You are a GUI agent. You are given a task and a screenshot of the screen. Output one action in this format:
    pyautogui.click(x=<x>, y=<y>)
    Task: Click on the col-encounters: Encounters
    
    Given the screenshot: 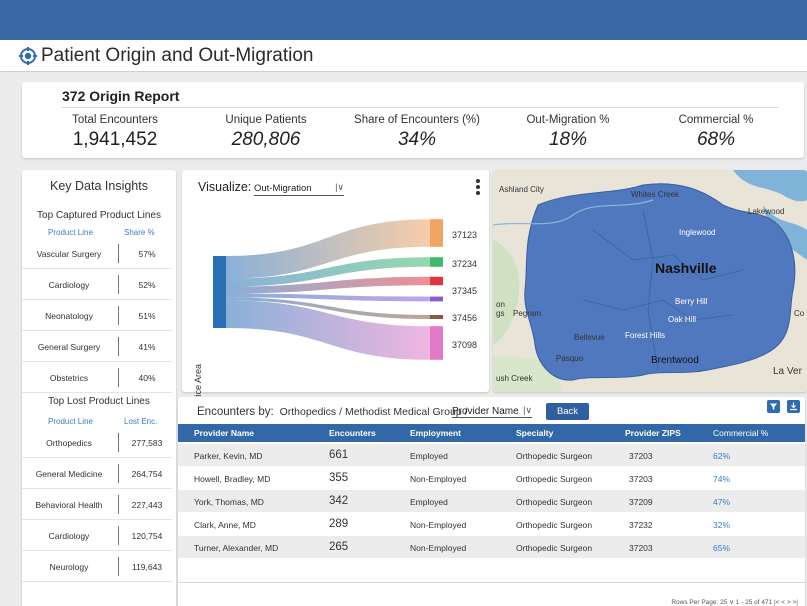 What is the action you would take?
    pyautogui.click(x=352, y=433)
    